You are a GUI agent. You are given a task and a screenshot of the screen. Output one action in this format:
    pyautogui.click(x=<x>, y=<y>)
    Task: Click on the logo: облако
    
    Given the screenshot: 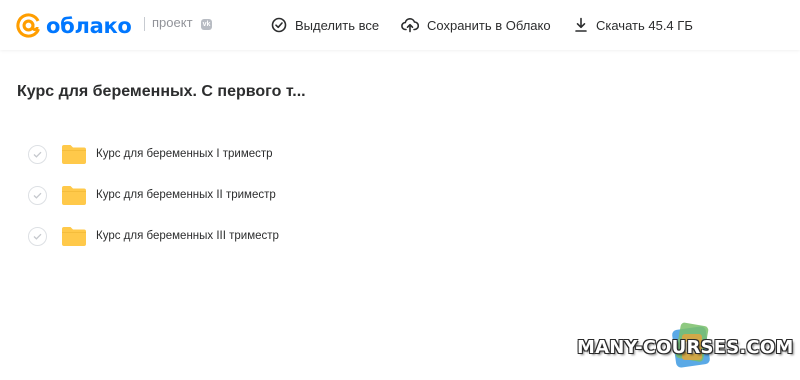 What is the action you would take?
    pyautogui.click(x=73, y=25)
    